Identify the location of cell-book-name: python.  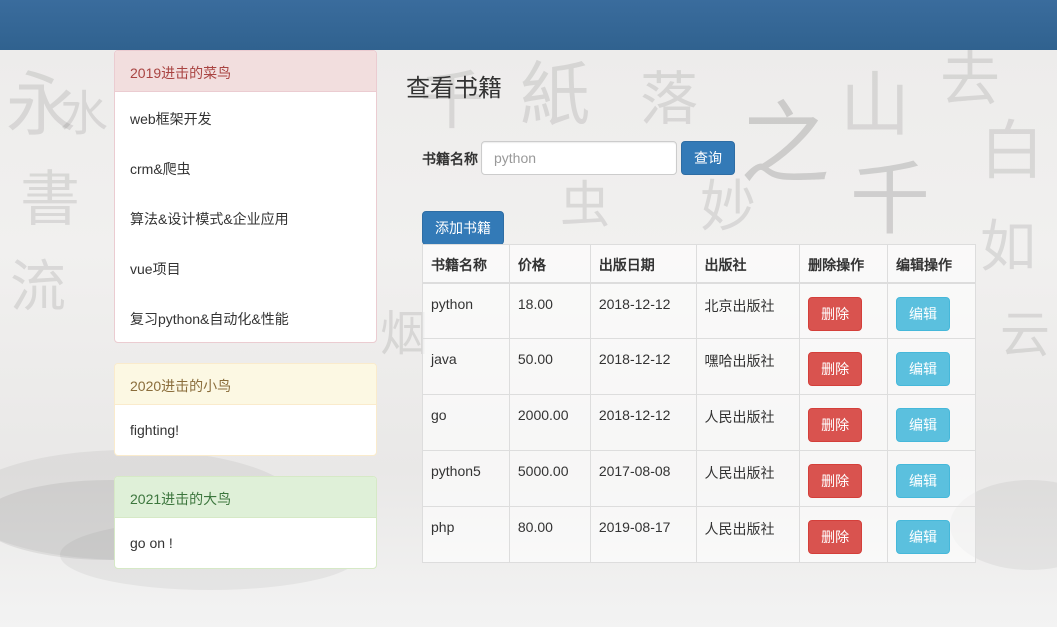
(466, 310).